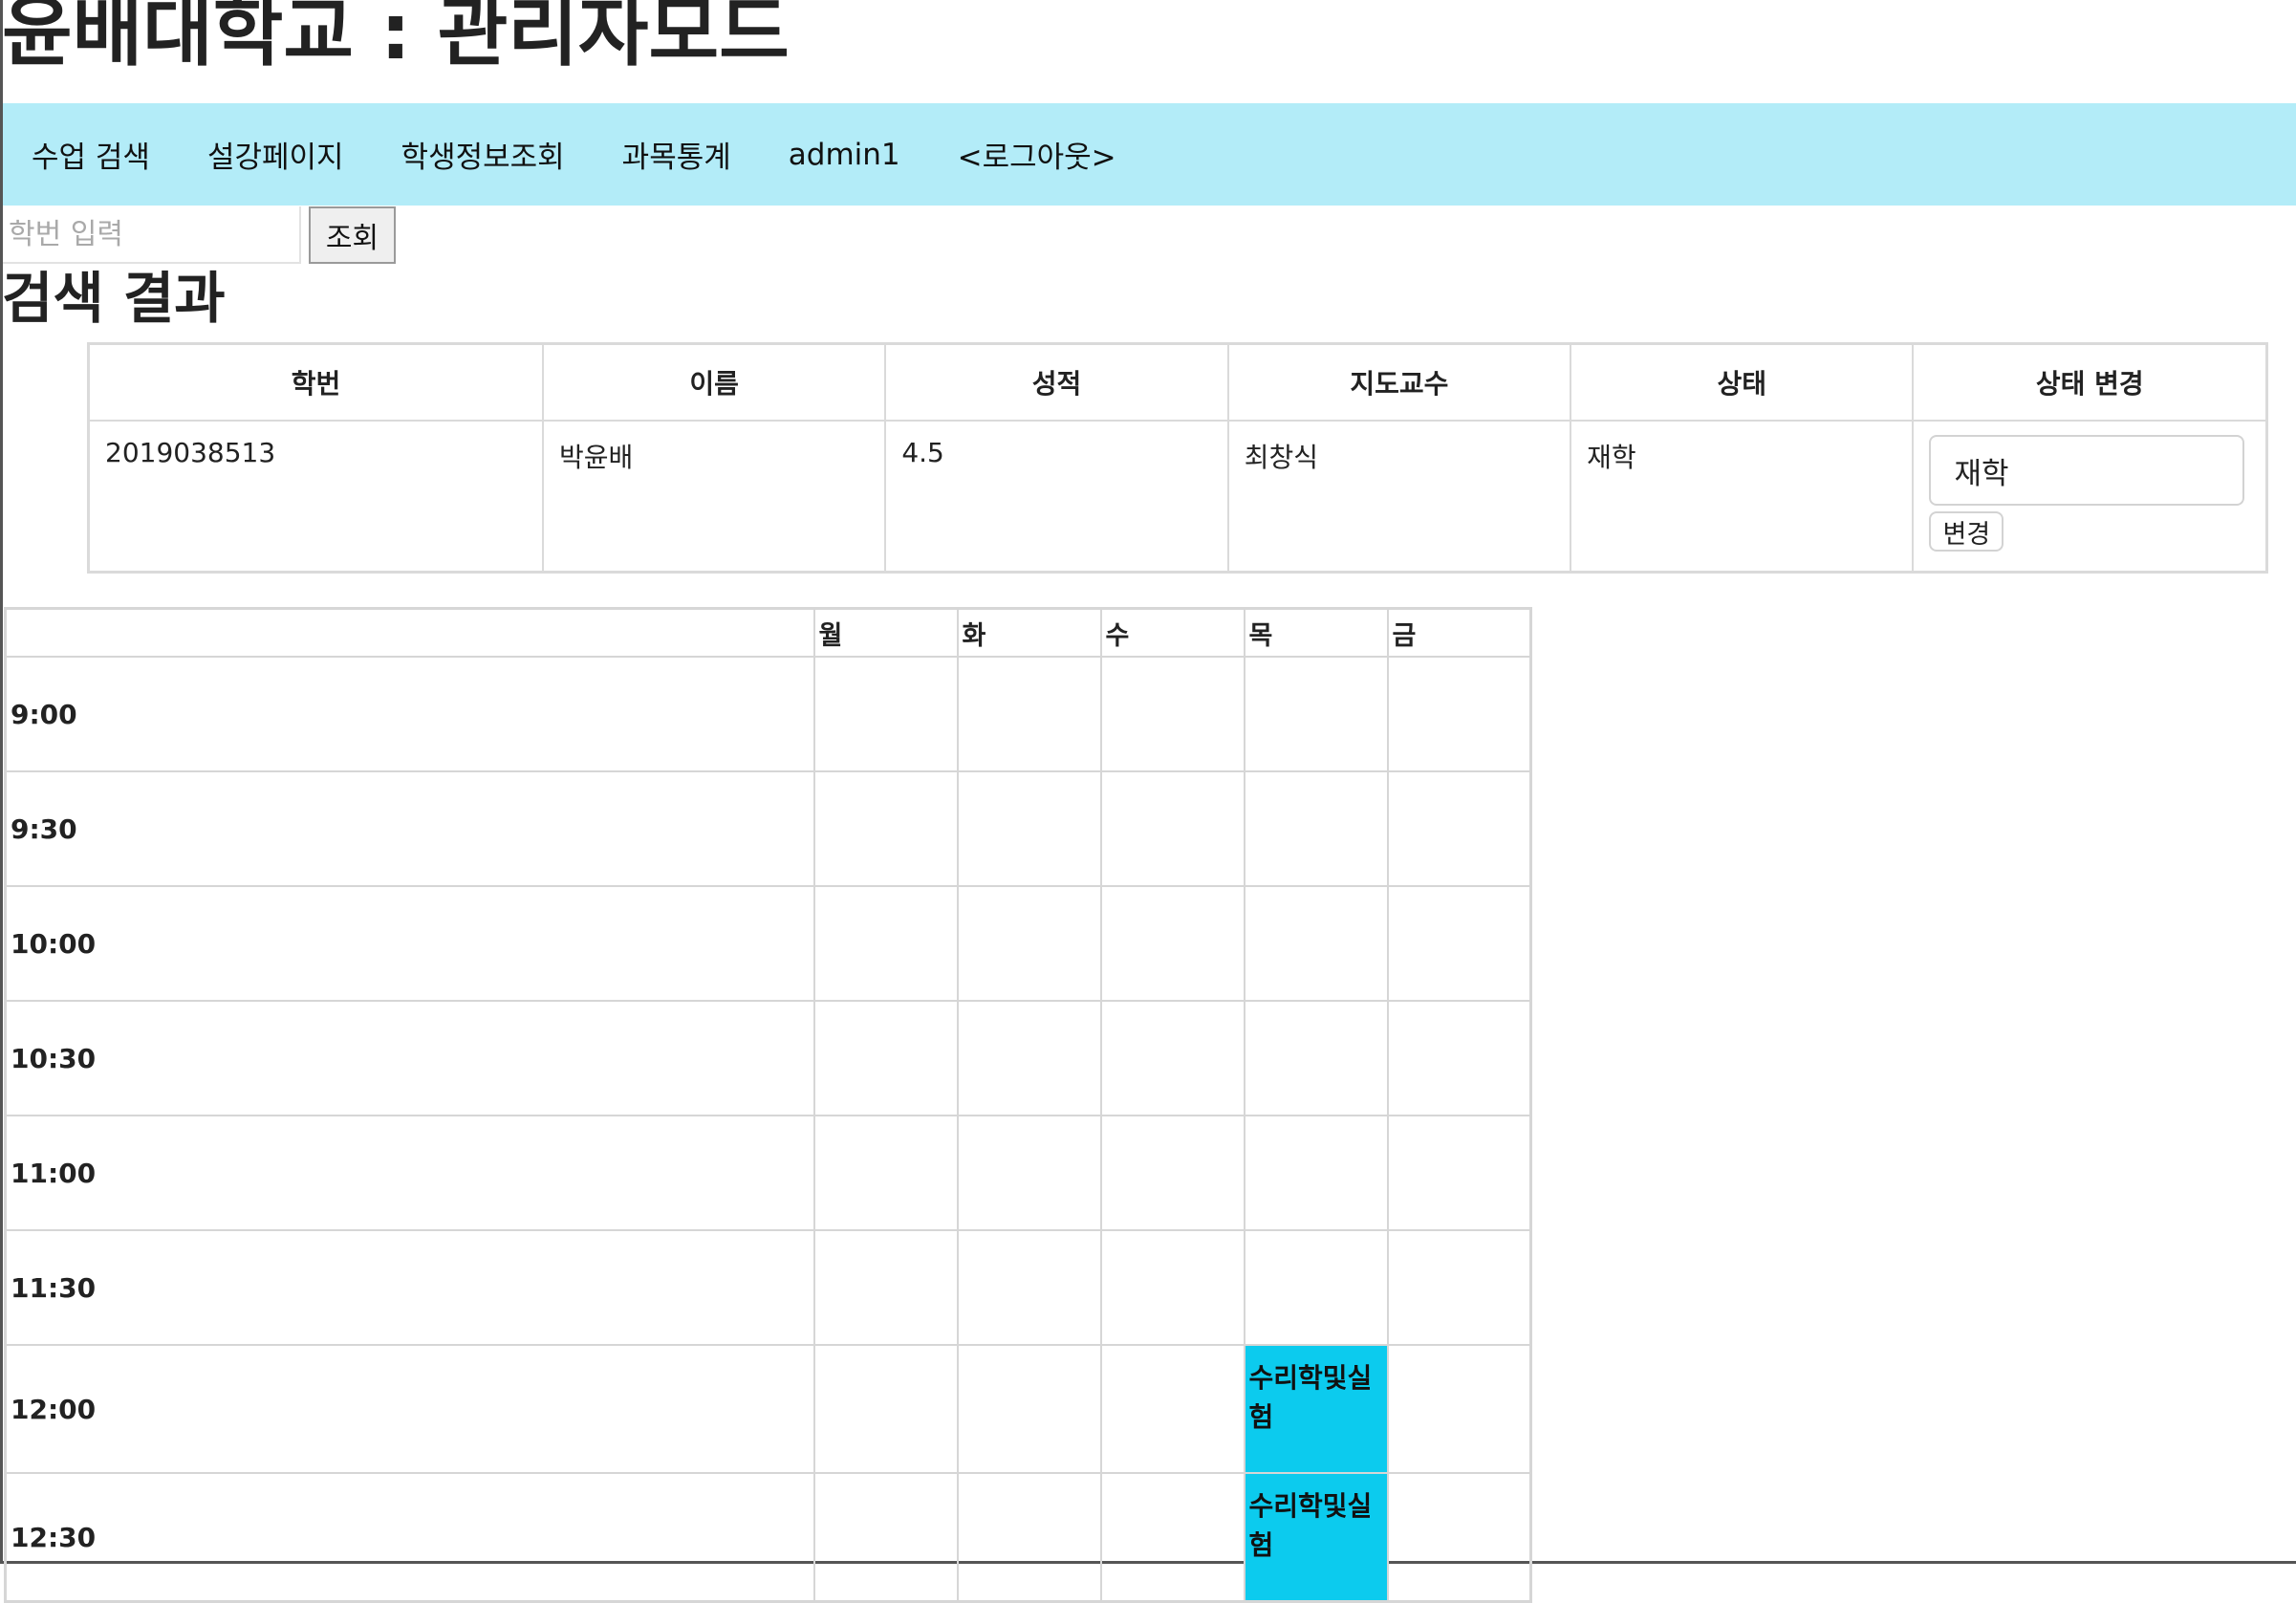  Describe the element at coordinates (409, 714) in the screenshot. I see `time-label: 9:00` at that location.